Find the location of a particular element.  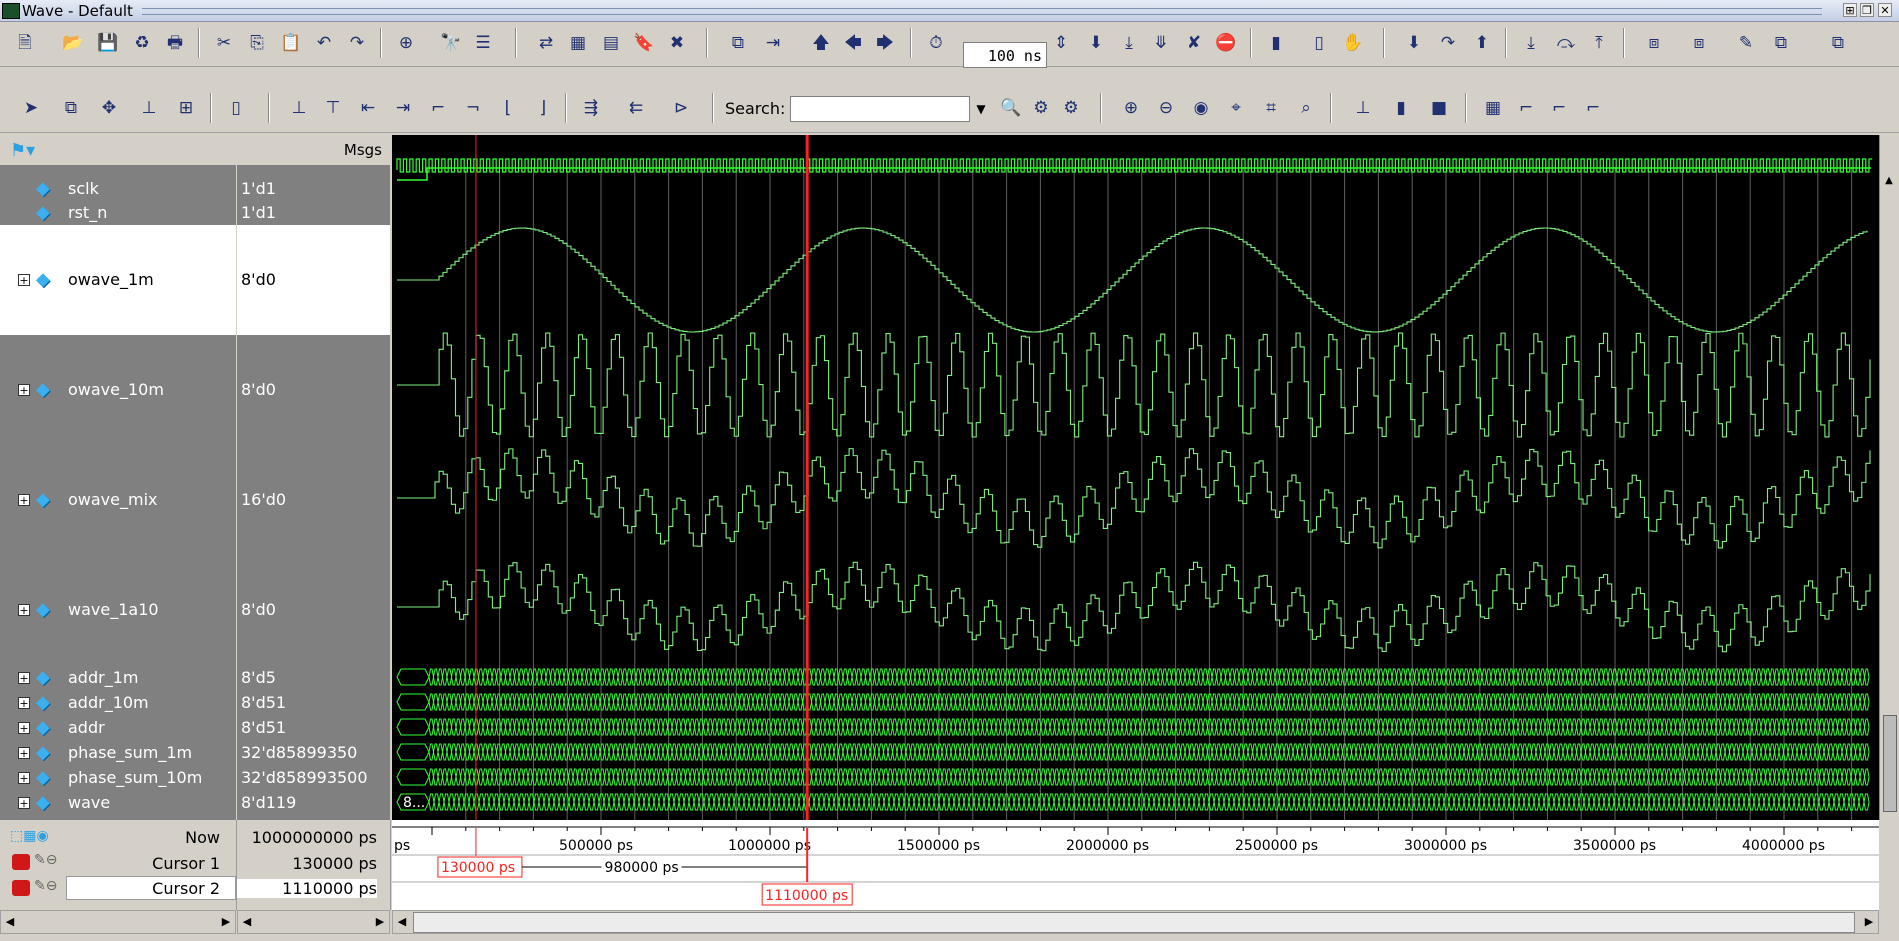

dataflow-icon: ⊞ is located at coordinates (186, 108).